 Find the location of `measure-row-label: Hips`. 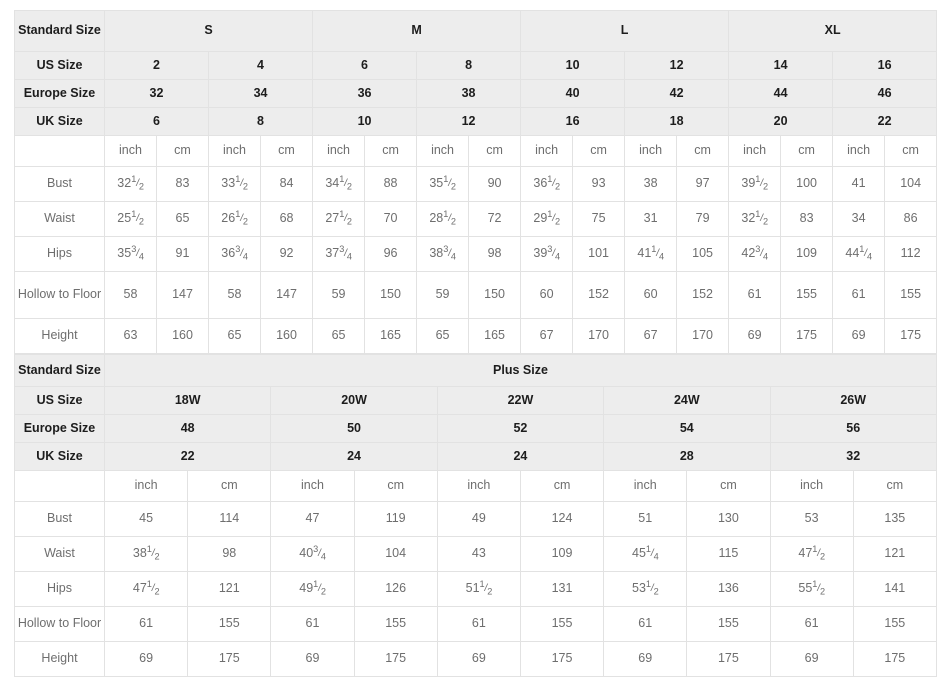

measure-row-label: Hips is located at coordinates (59, 254).